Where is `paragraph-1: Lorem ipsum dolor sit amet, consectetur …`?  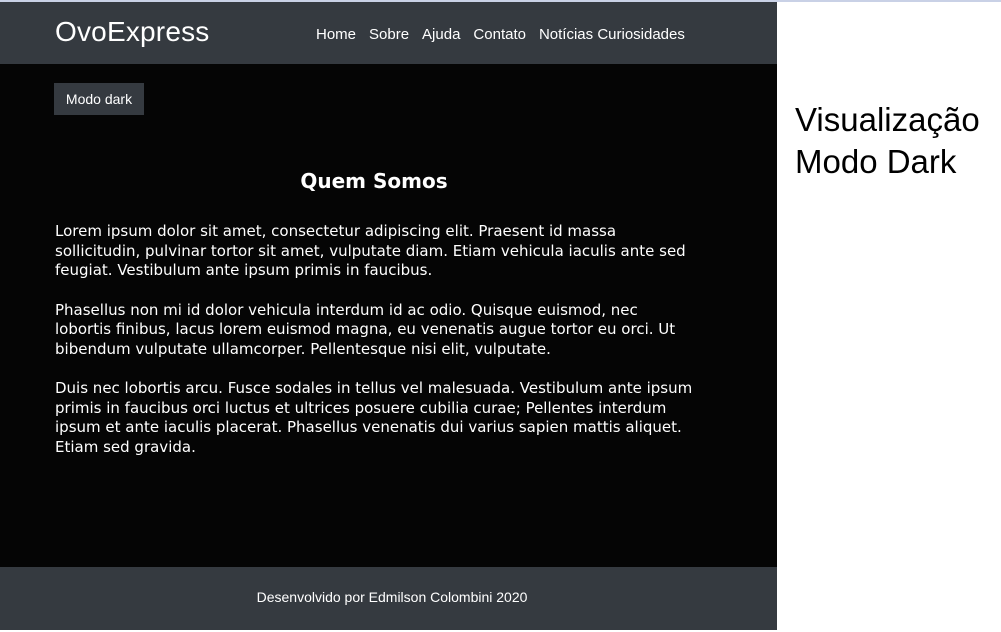 paragraph-1: Lorem ipsum dolor sit amet, consectetur … is located at coordinates (370, 250).